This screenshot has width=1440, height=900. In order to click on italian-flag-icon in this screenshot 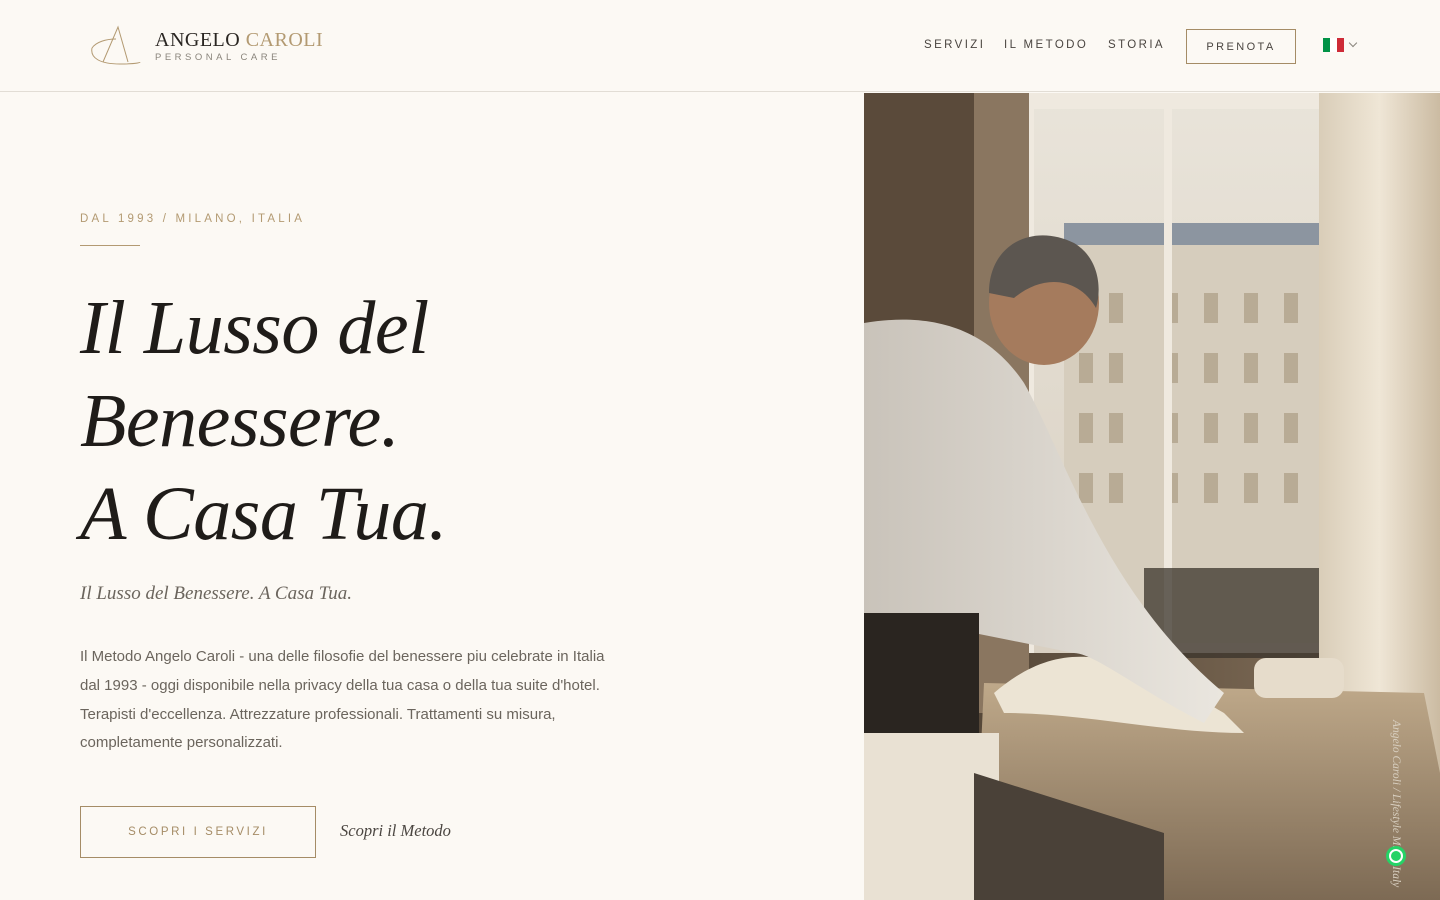, I will do `click(1333, 45)`.